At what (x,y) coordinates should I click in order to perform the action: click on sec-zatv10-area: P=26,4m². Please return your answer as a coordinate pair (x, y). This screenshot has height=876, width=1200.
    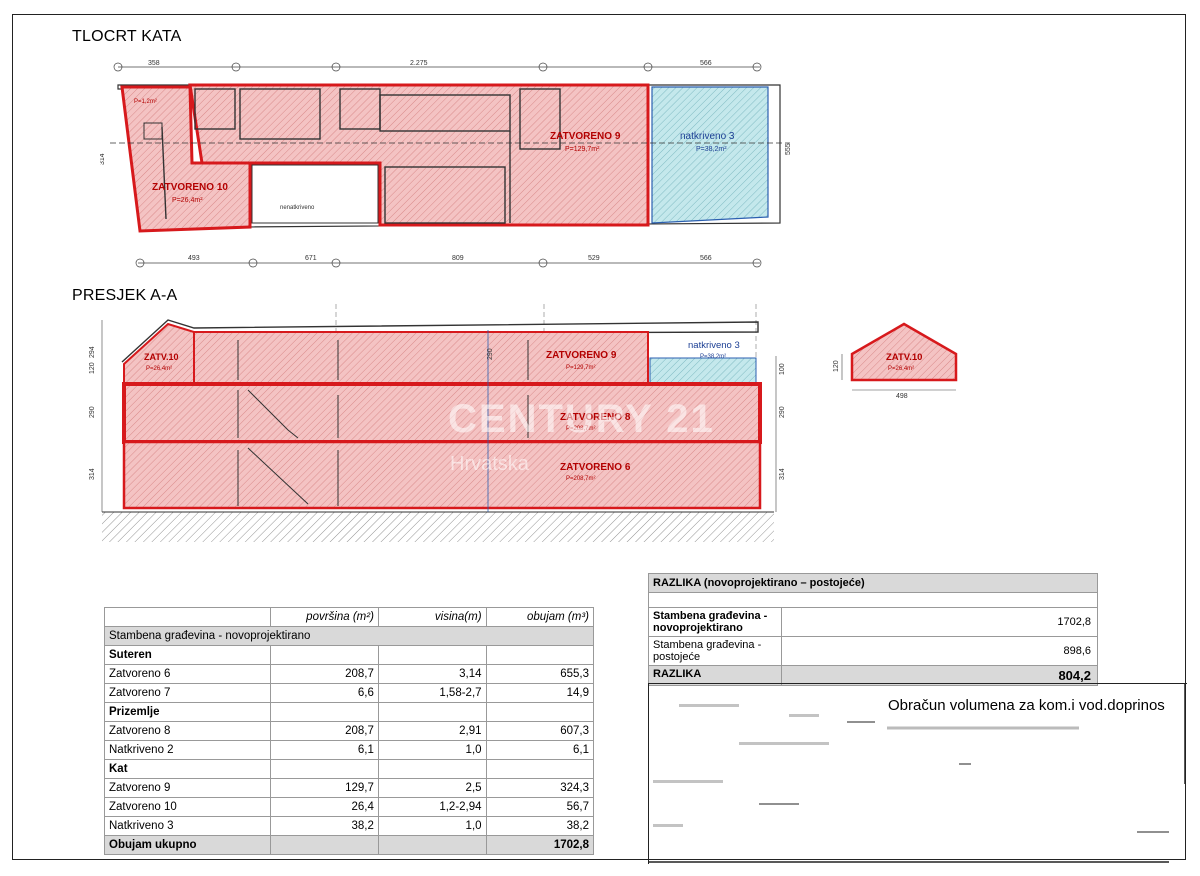
    Looking at the image, I should click on (159, 369).